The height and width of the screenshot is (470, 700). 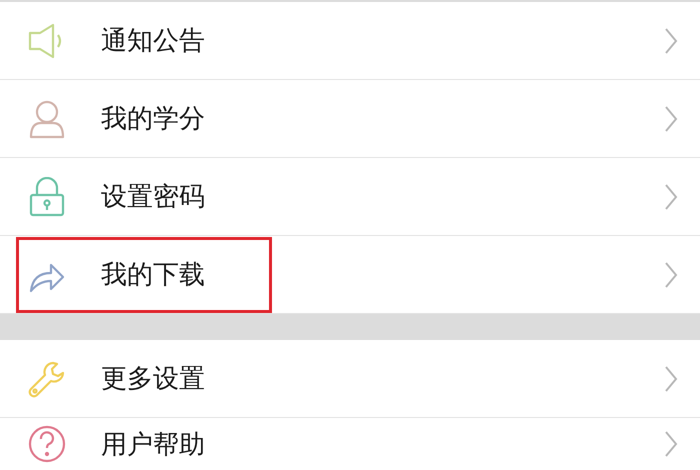 What do you see at coordinates (153, 445) in the screenshot?
I see `menu-label: 用户帮助` at bounding box center [153, 445].